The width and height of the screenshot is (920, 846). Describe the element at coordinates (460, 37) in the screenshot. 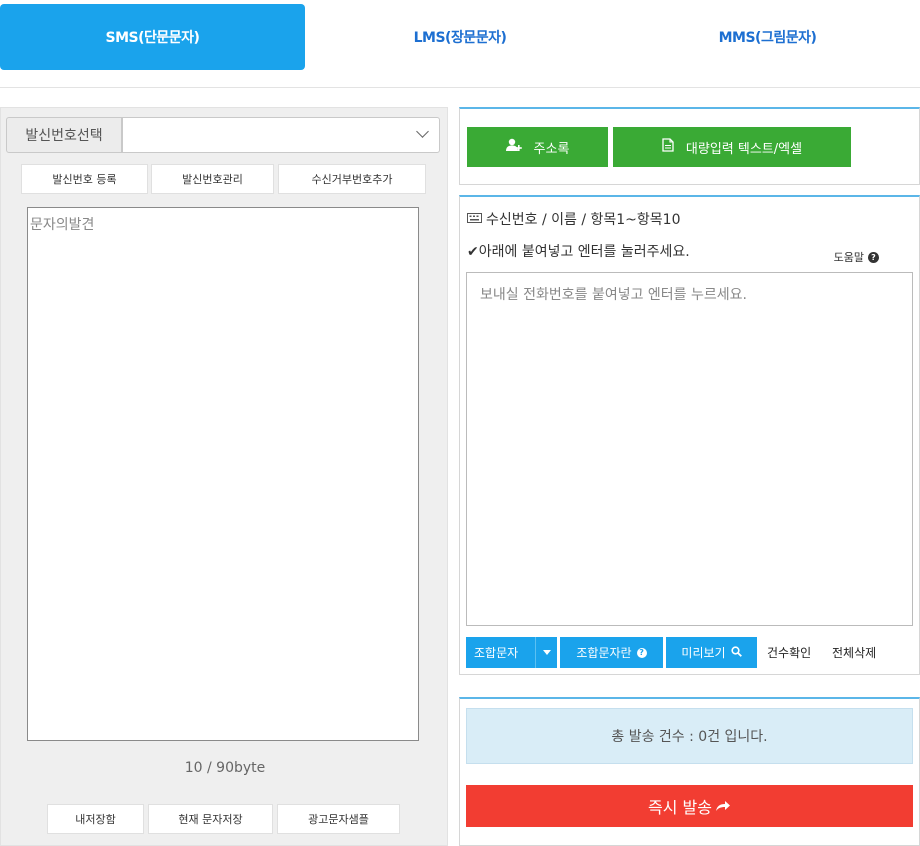

I see `tab-lms: LMS(장문문자)` at that location.